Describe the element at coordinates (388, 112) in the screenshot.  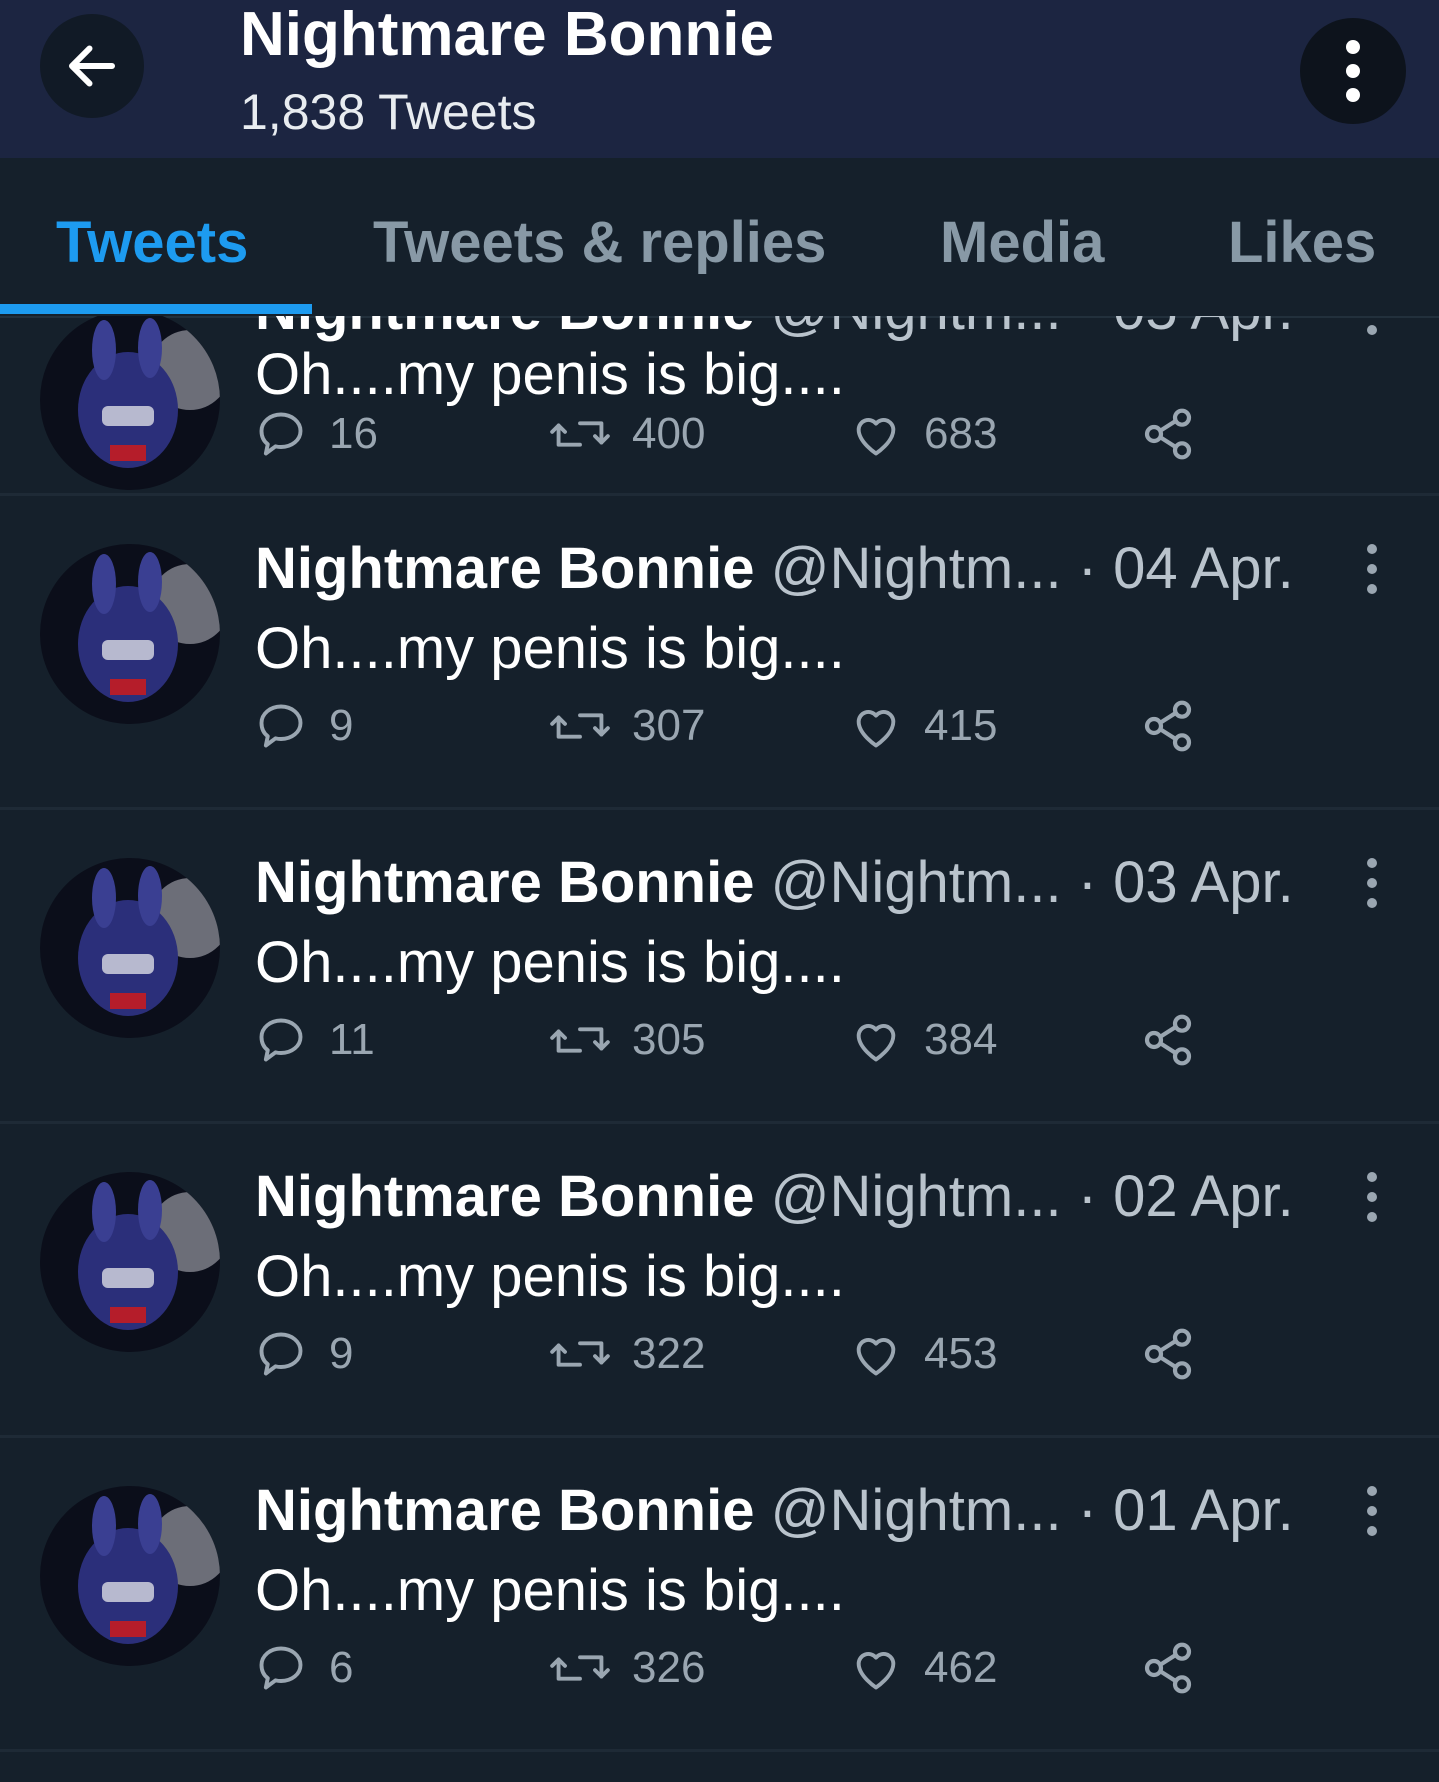
I see `tweet-count: 1,838 Tweets` at that location.